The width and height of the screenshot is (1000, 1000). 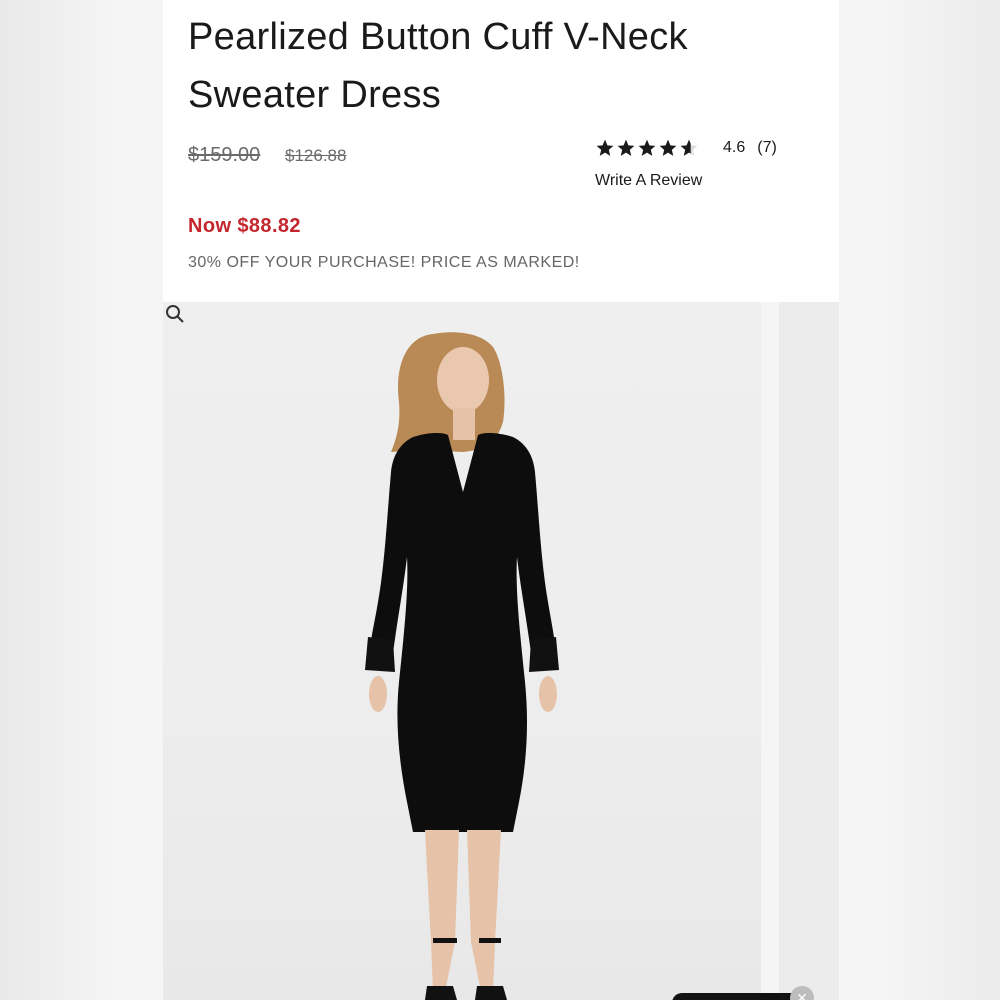 What do you see at coordinates (244, 226) in the screenshot?
I see `sale-price: Now $88.82` at bounding box center [244, 226].